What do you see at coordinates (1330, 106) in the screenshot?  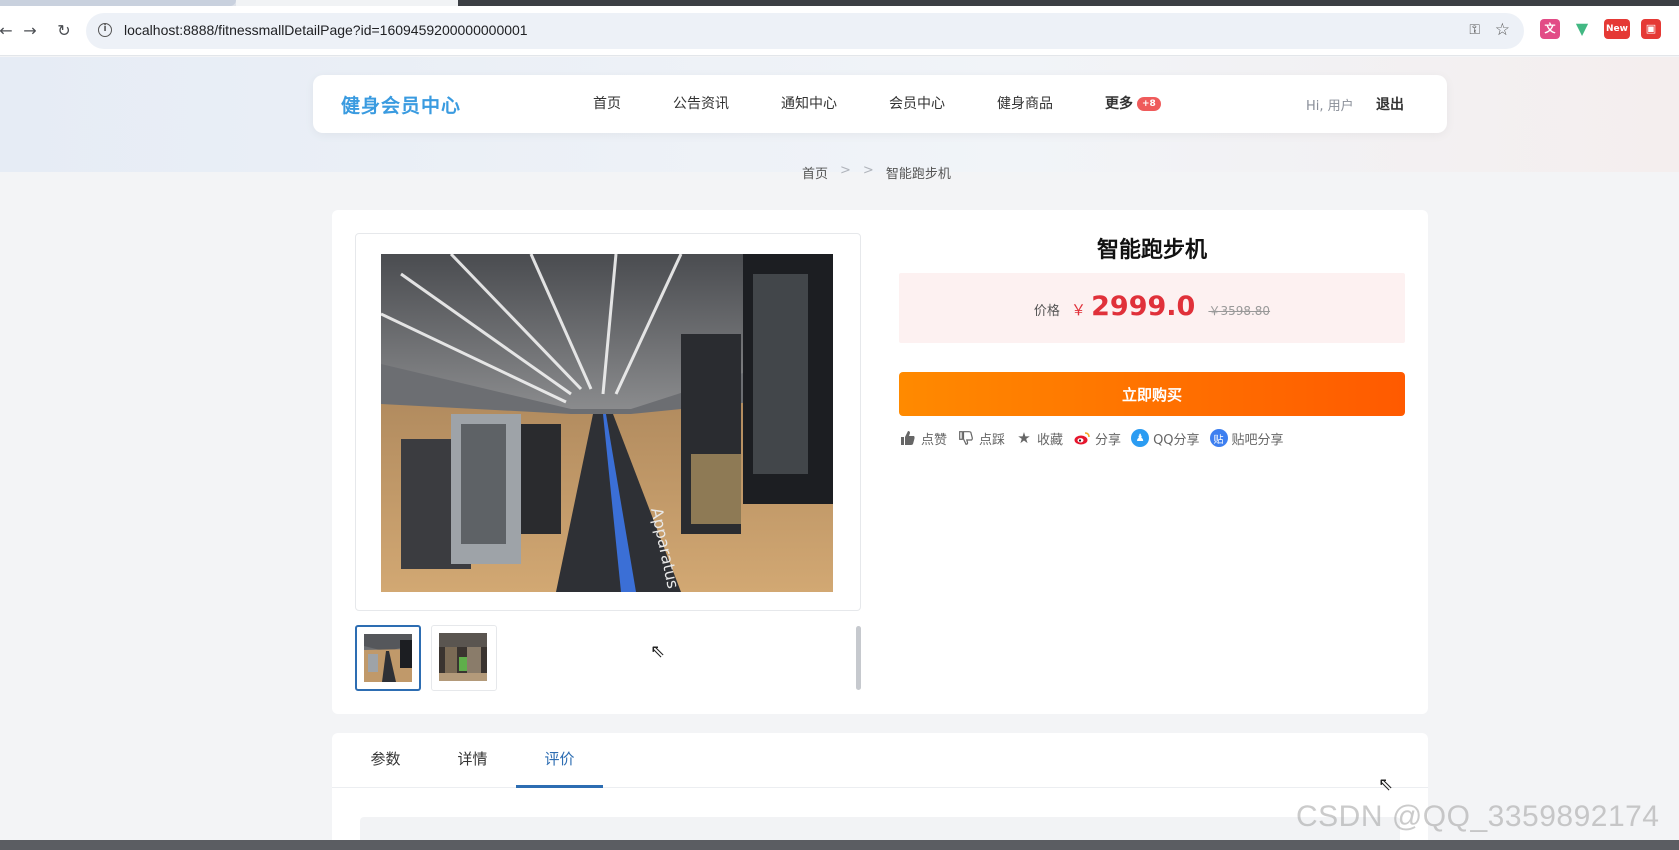 I see `user-greeting: Hi, 用户` at bounding box center [1330, 106].